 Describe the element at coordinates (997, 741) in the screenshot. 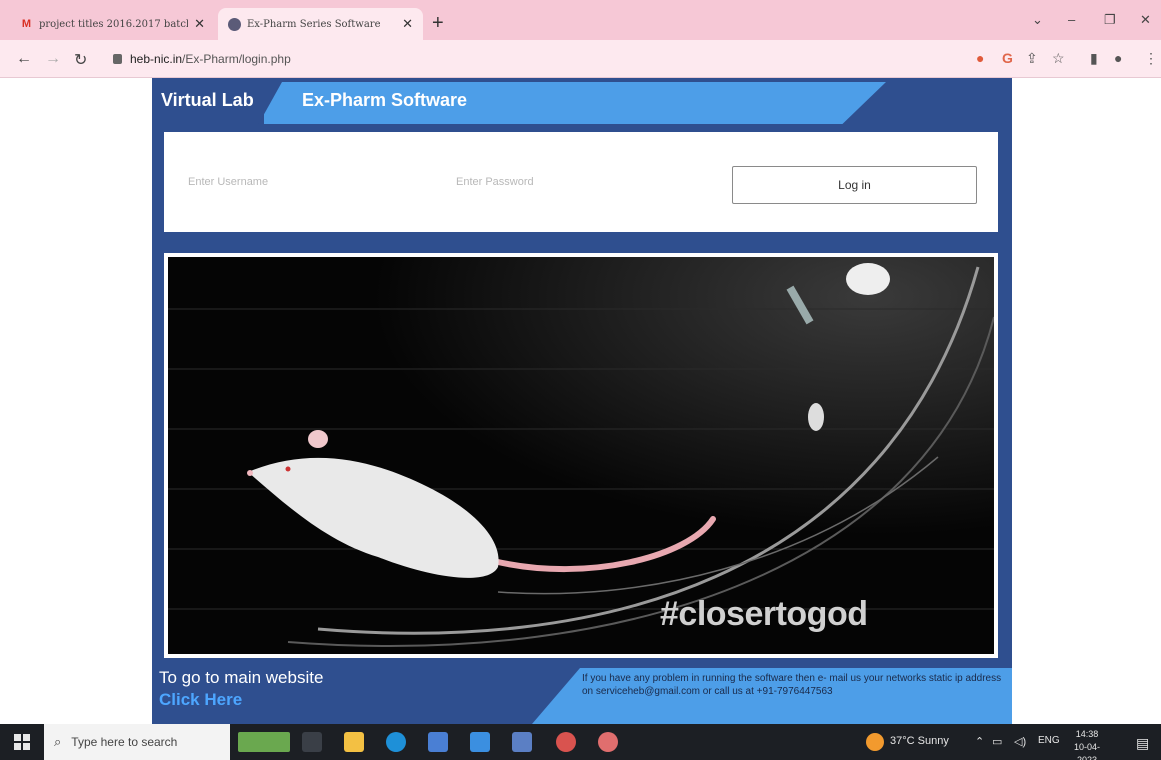

I see `network-icon: ▭` at that location.